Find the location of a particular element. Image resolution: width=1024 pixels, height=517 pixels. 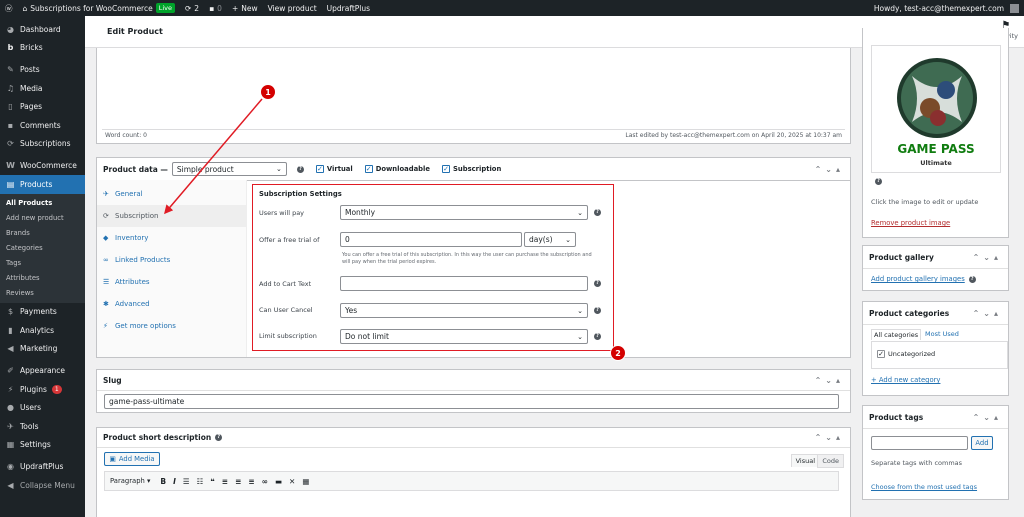

site-name-link: ⌂ Subscriptions for WooCommerce Live is located at coordinates (99, 8).